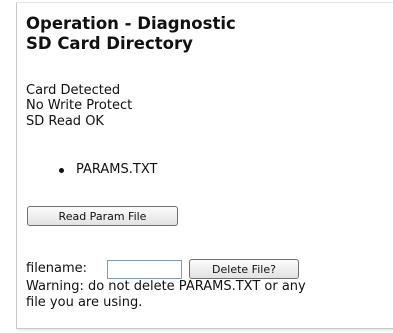 The width and height of the screenshot is (393, 333). What do you see at coordinates (117, 169) in the screenshot?
I see `file-list-item: PARAMS.TXT` at bounding box center [117, 169].